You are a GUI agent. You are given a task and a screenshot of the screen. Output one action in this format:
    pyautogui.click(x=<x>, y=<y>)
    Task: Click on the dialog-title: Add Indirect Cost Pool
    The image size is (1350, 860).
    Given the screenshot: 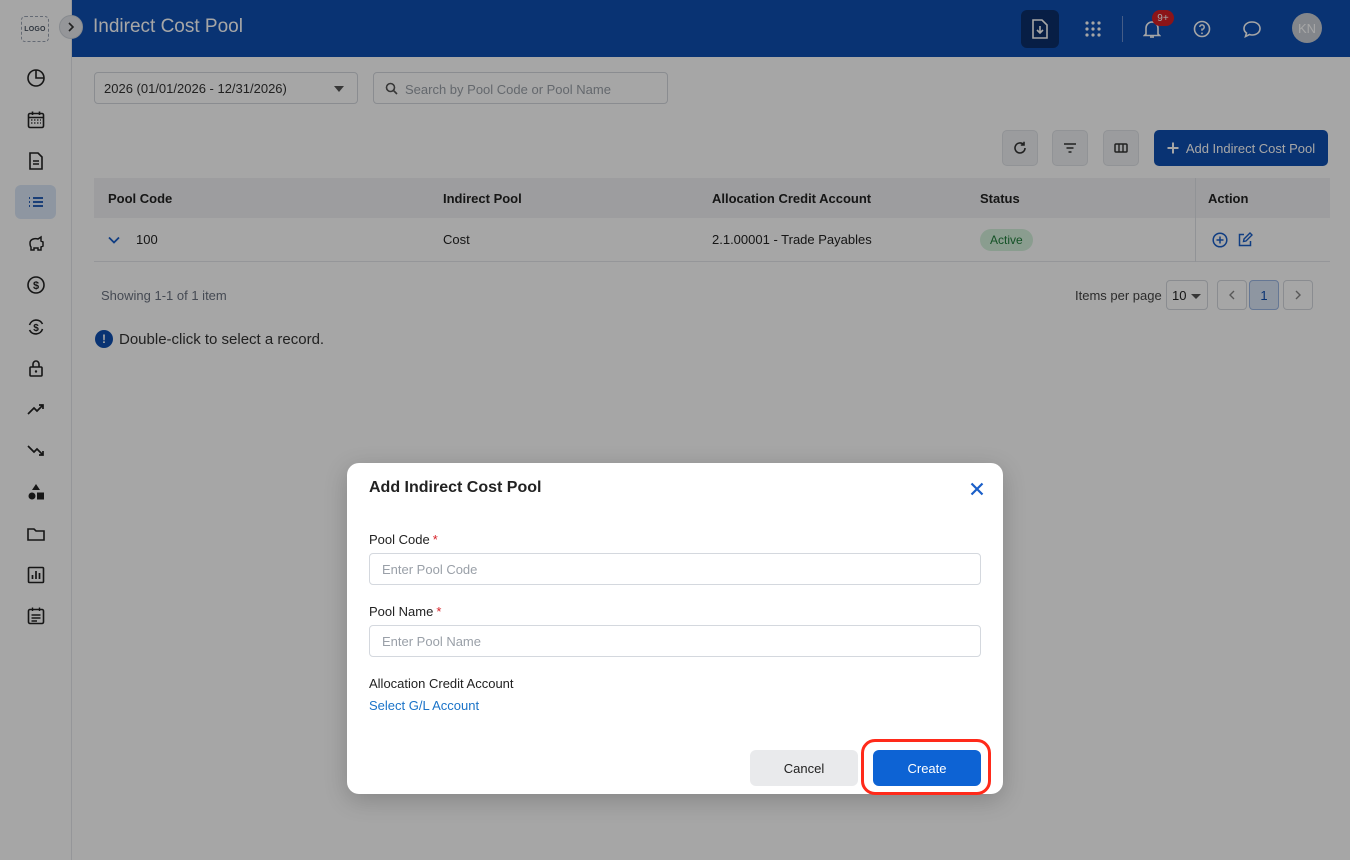 What is the action you would take?
    pyautogui.click(x=455, y=487)
    